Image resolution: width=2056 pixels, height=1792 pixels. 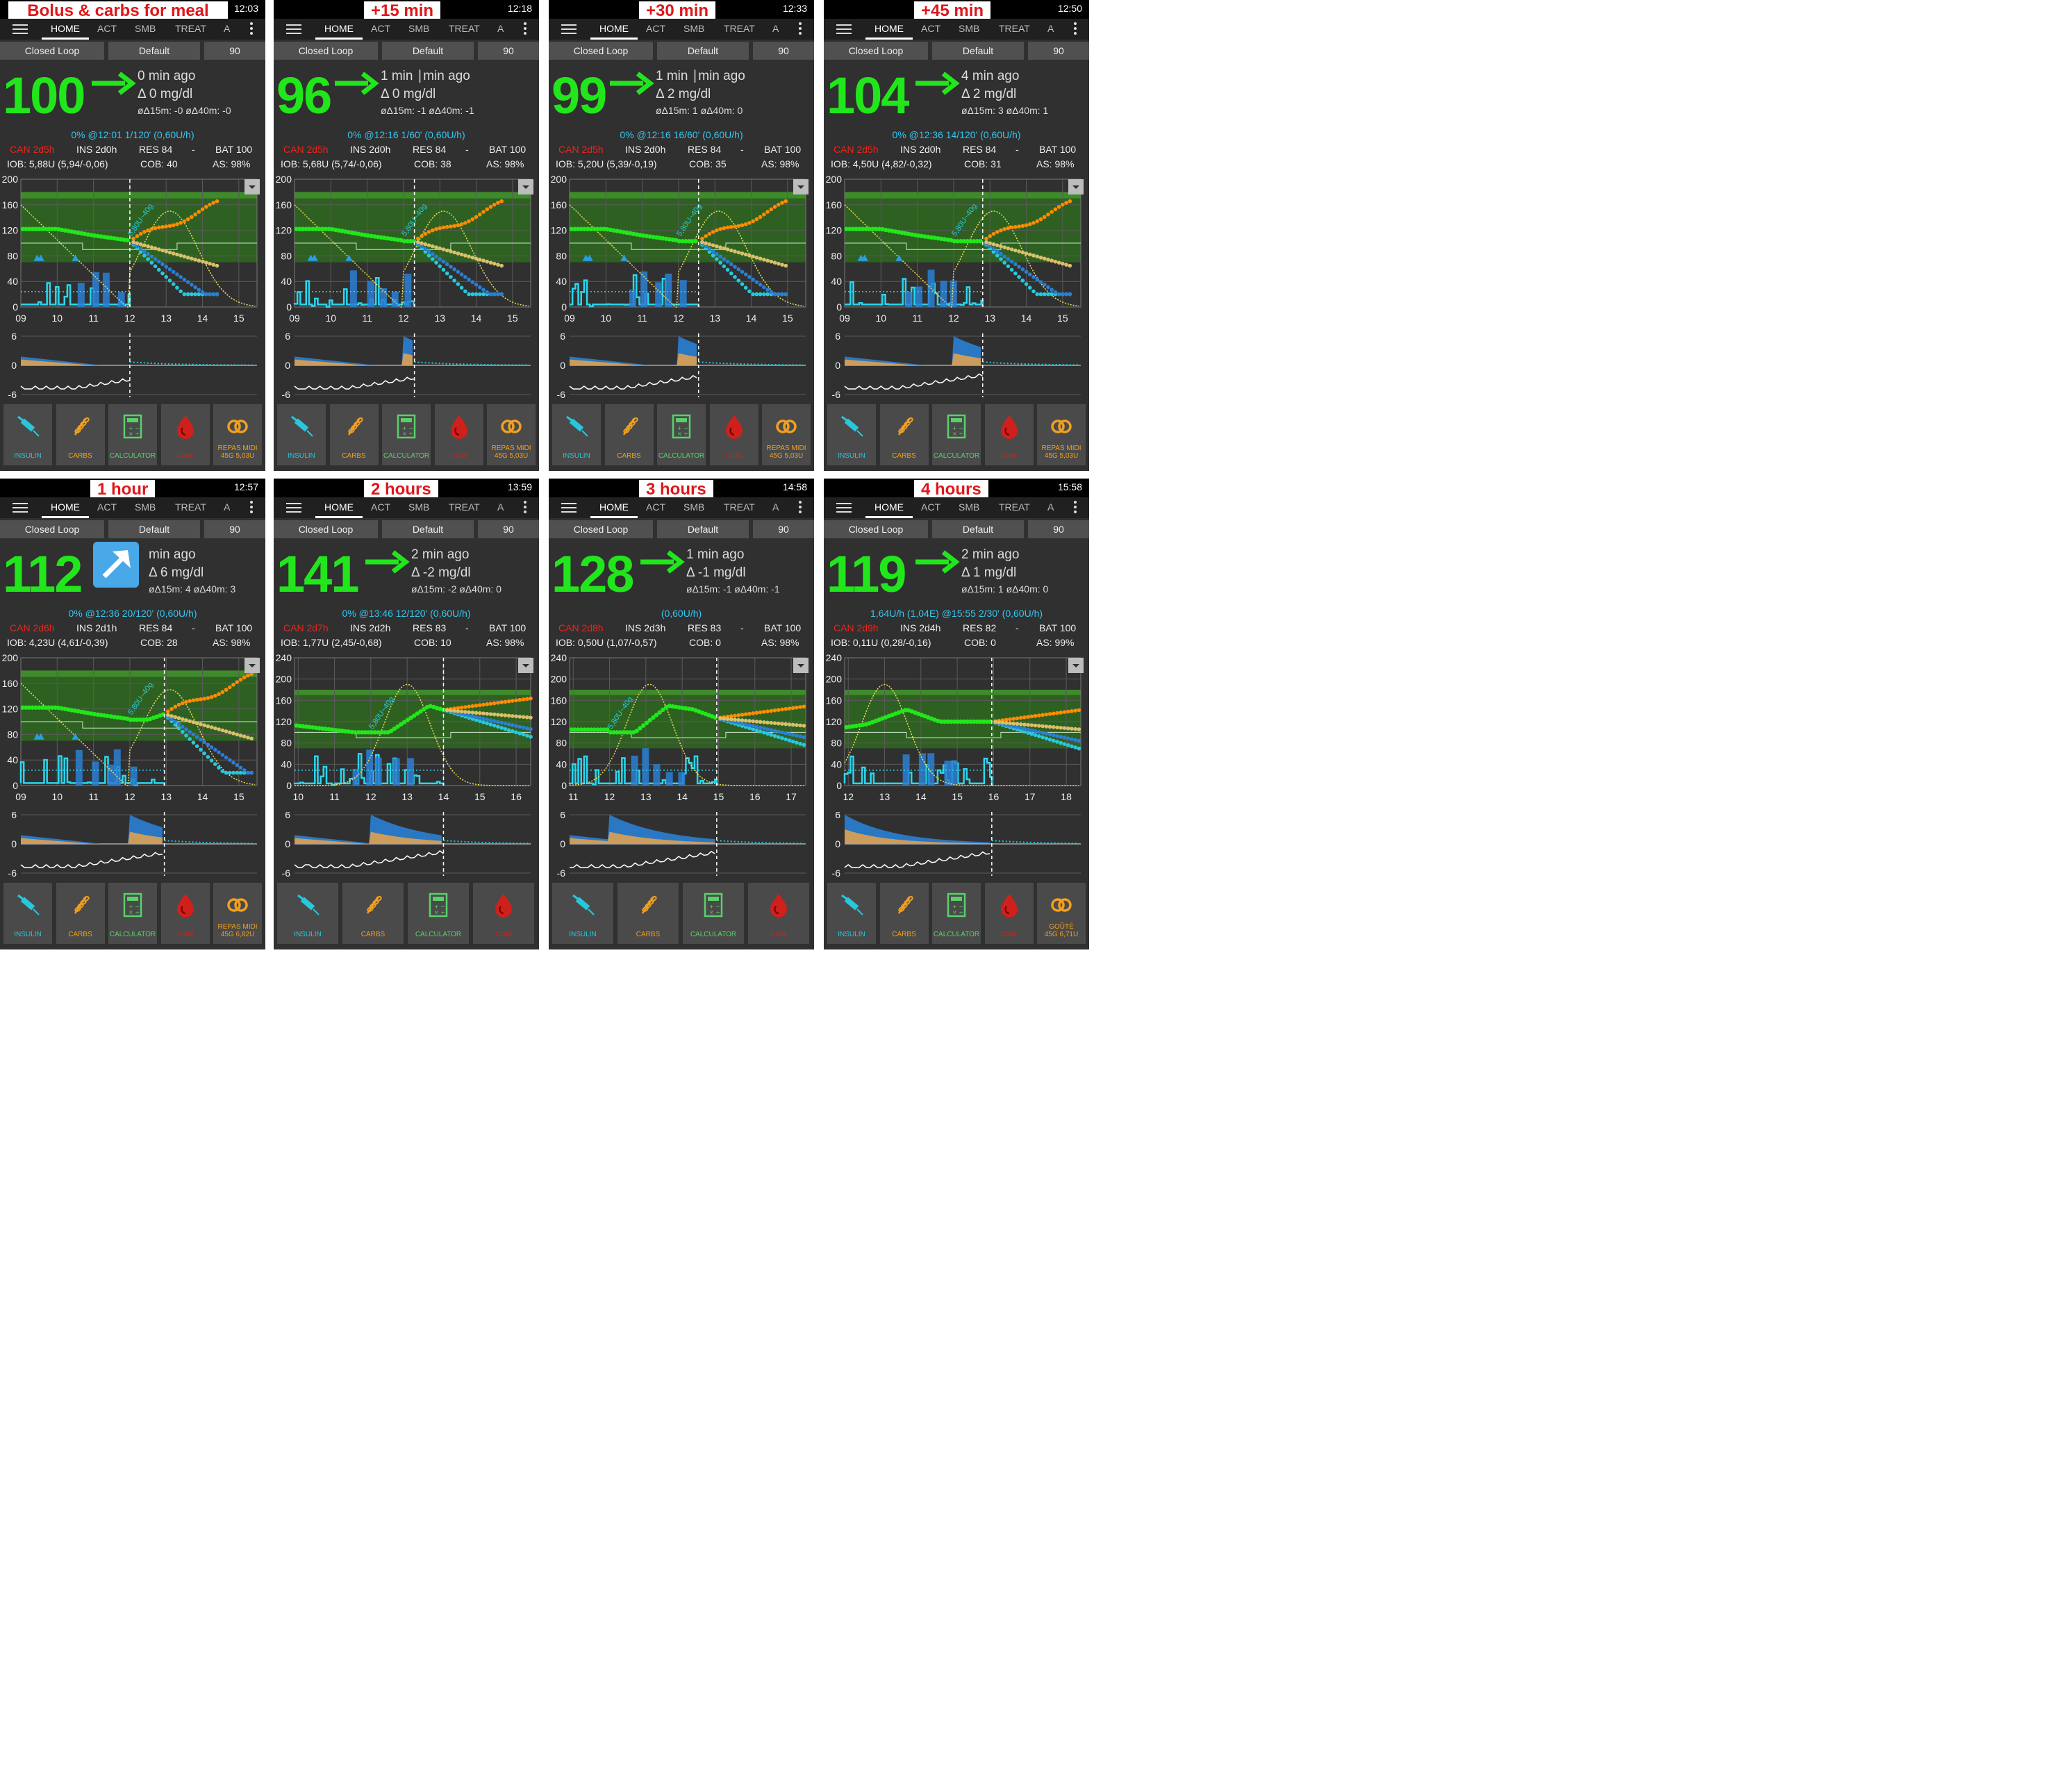 What do you see at coordinates (237, 913) in the screenshot?
I see `meal-button: REPAS MIDI 45G 6,82U` at bounding box center [237, 913].